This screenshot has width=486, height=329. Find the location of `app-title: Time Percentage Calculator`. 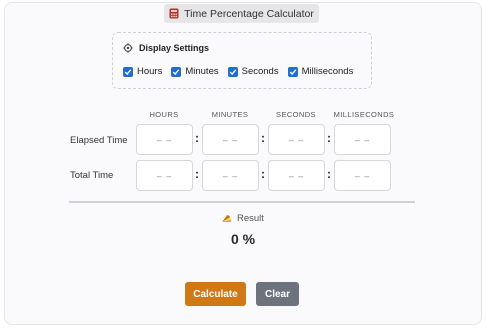

app-title: Time Percentage Calculator is located at coordinates (249, 13).